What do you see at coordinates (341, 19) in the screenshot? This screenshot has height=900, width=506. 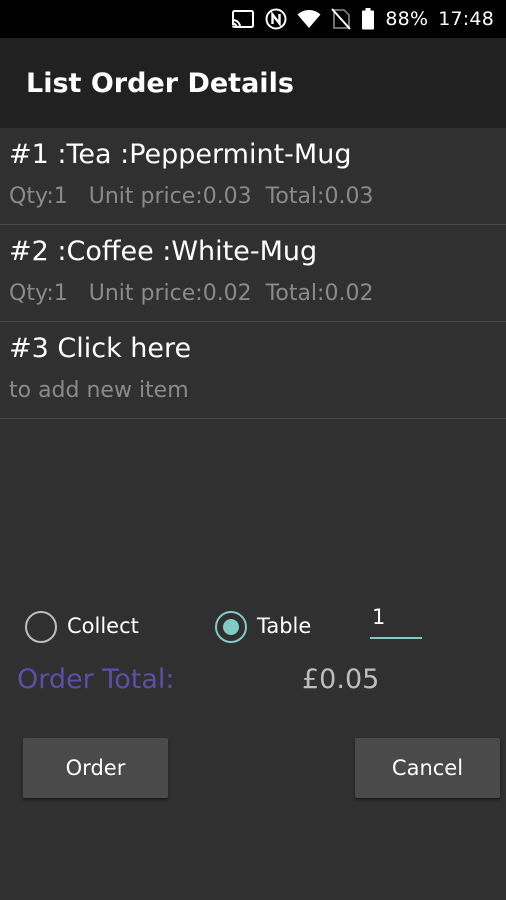 I see `no-sim-icon` at bounding box center [341, 19].